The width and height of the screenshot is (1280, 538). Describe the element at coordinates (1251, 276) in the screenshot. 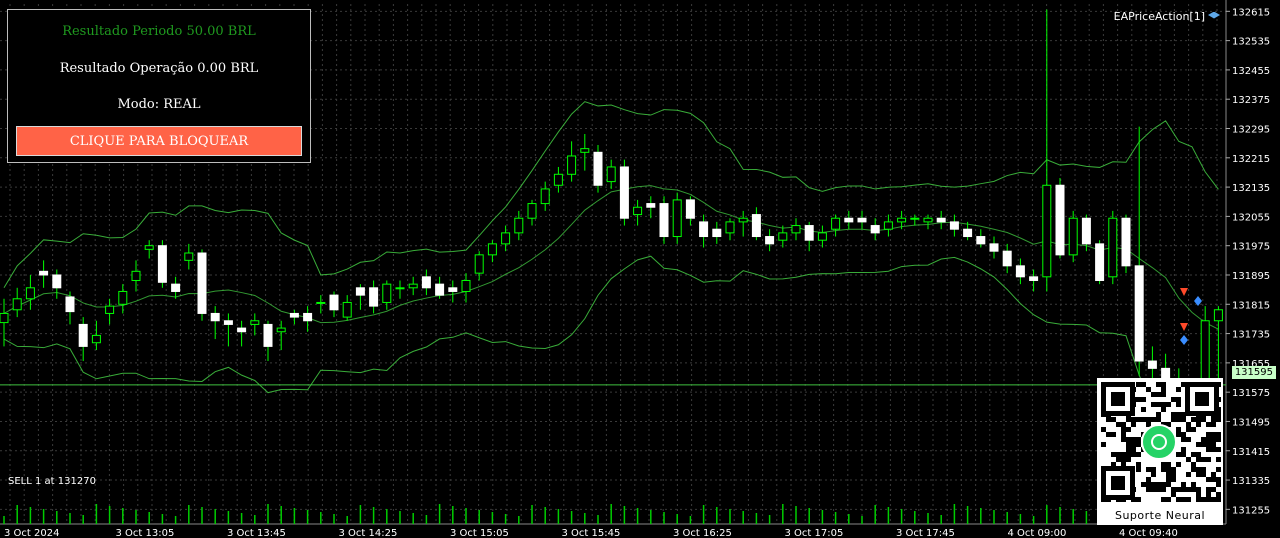

I see `price-tick-label: 131895` at that location.